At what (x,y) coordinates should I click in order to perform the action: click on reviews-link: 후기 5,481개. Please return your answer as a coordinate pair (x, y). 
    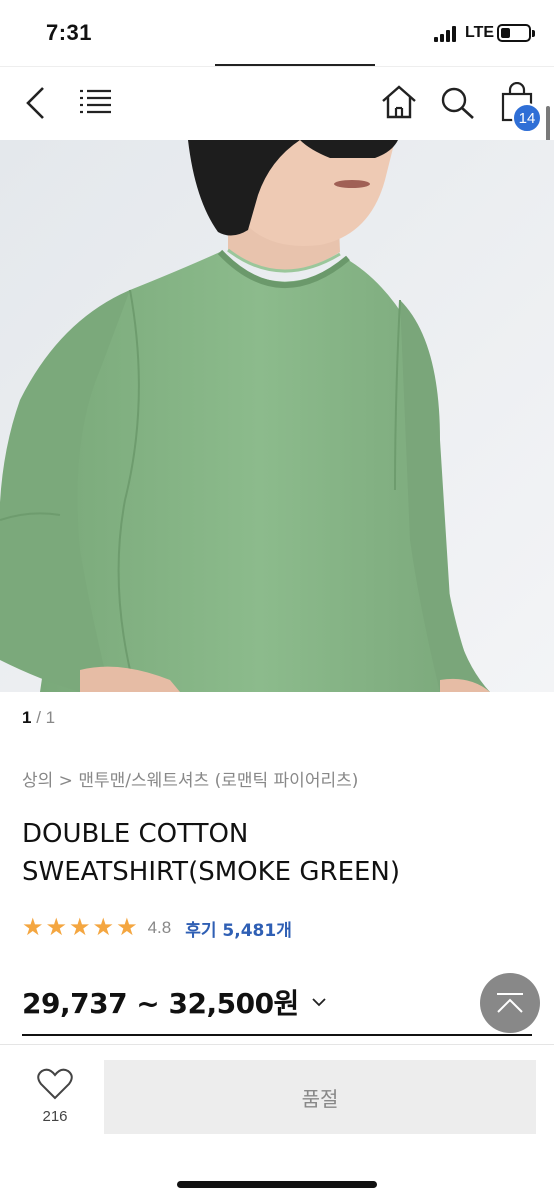
    Looking at the image, I should click on (238, 928).